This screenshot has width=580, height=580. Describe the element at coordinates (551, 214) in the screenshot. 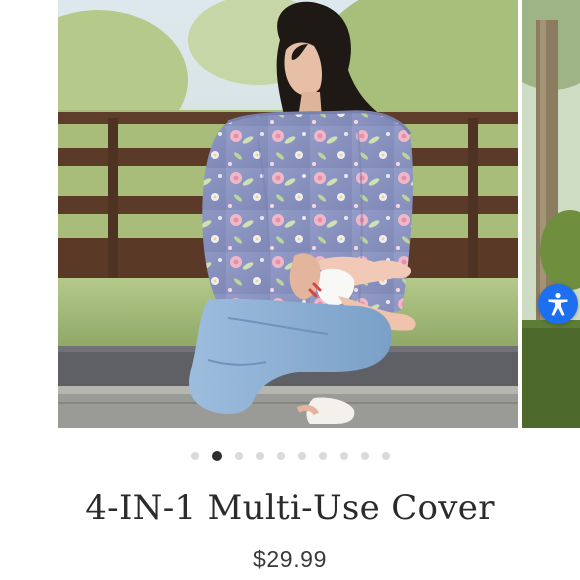

I see `next-slide-peek` at that location.